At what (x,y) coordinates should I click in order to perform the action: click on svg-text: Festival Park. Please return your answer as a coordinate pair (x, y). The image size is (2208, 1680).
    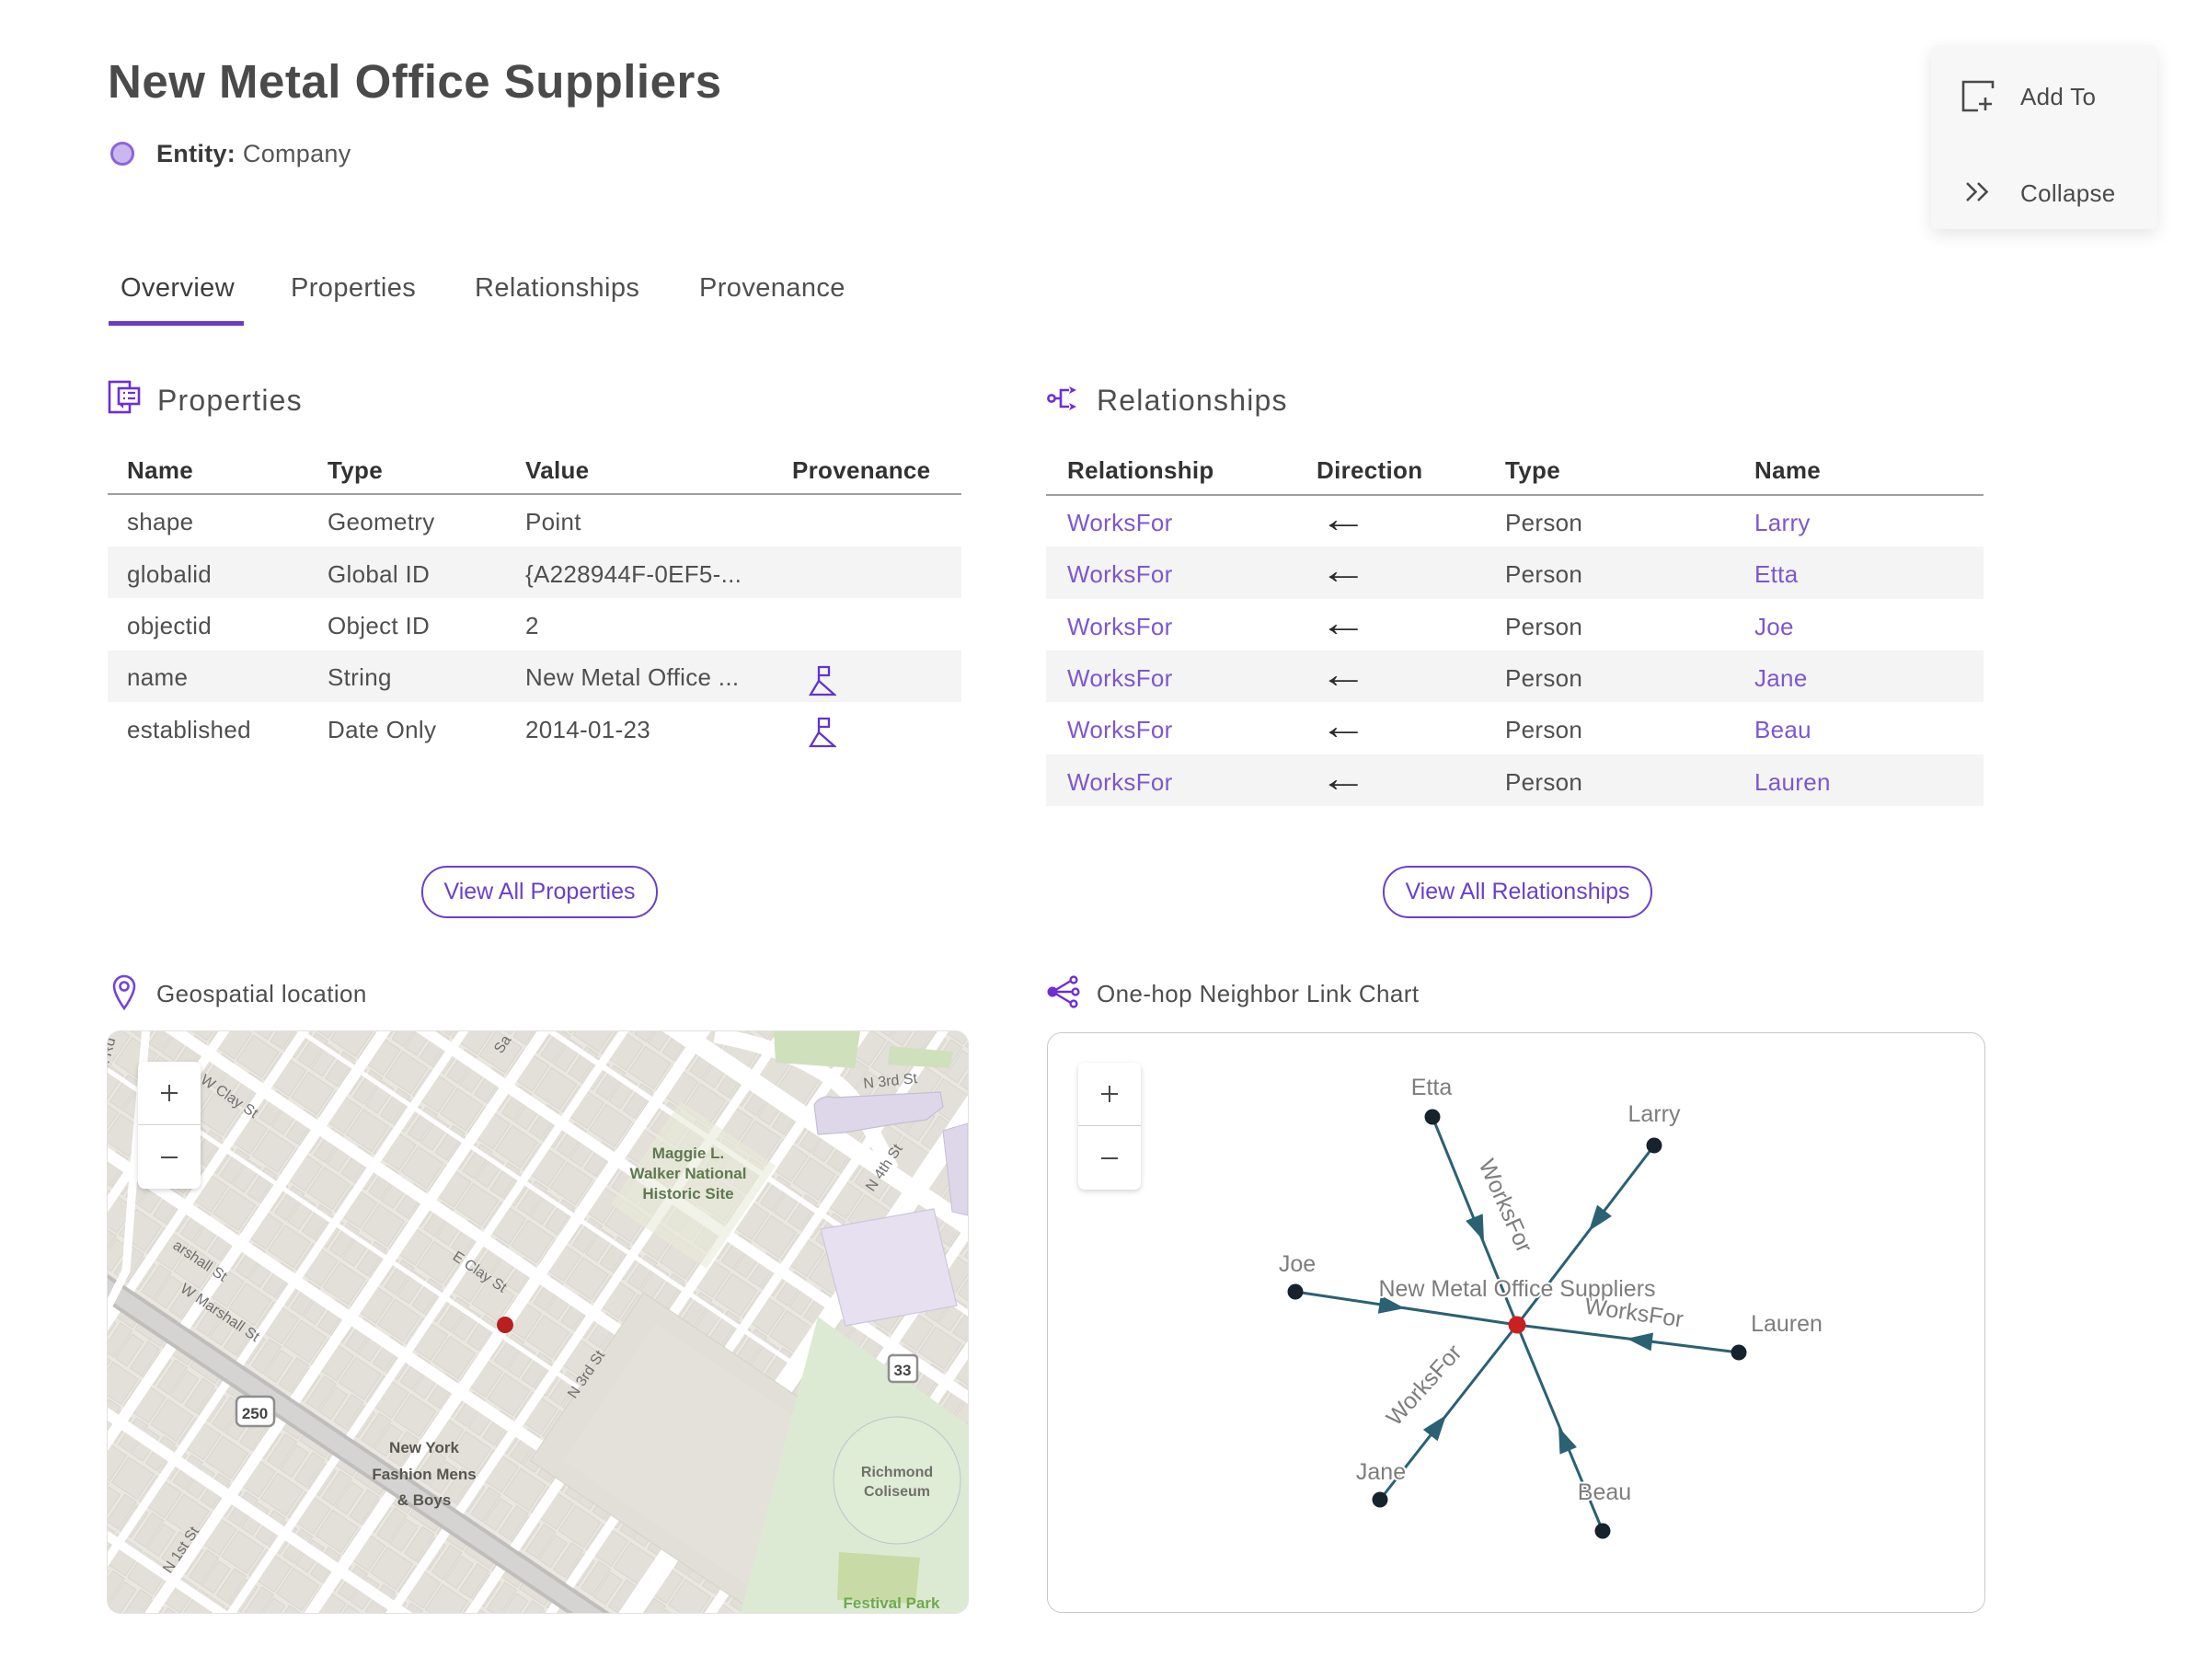
    Looking at the image, I should click on (892, 1603).